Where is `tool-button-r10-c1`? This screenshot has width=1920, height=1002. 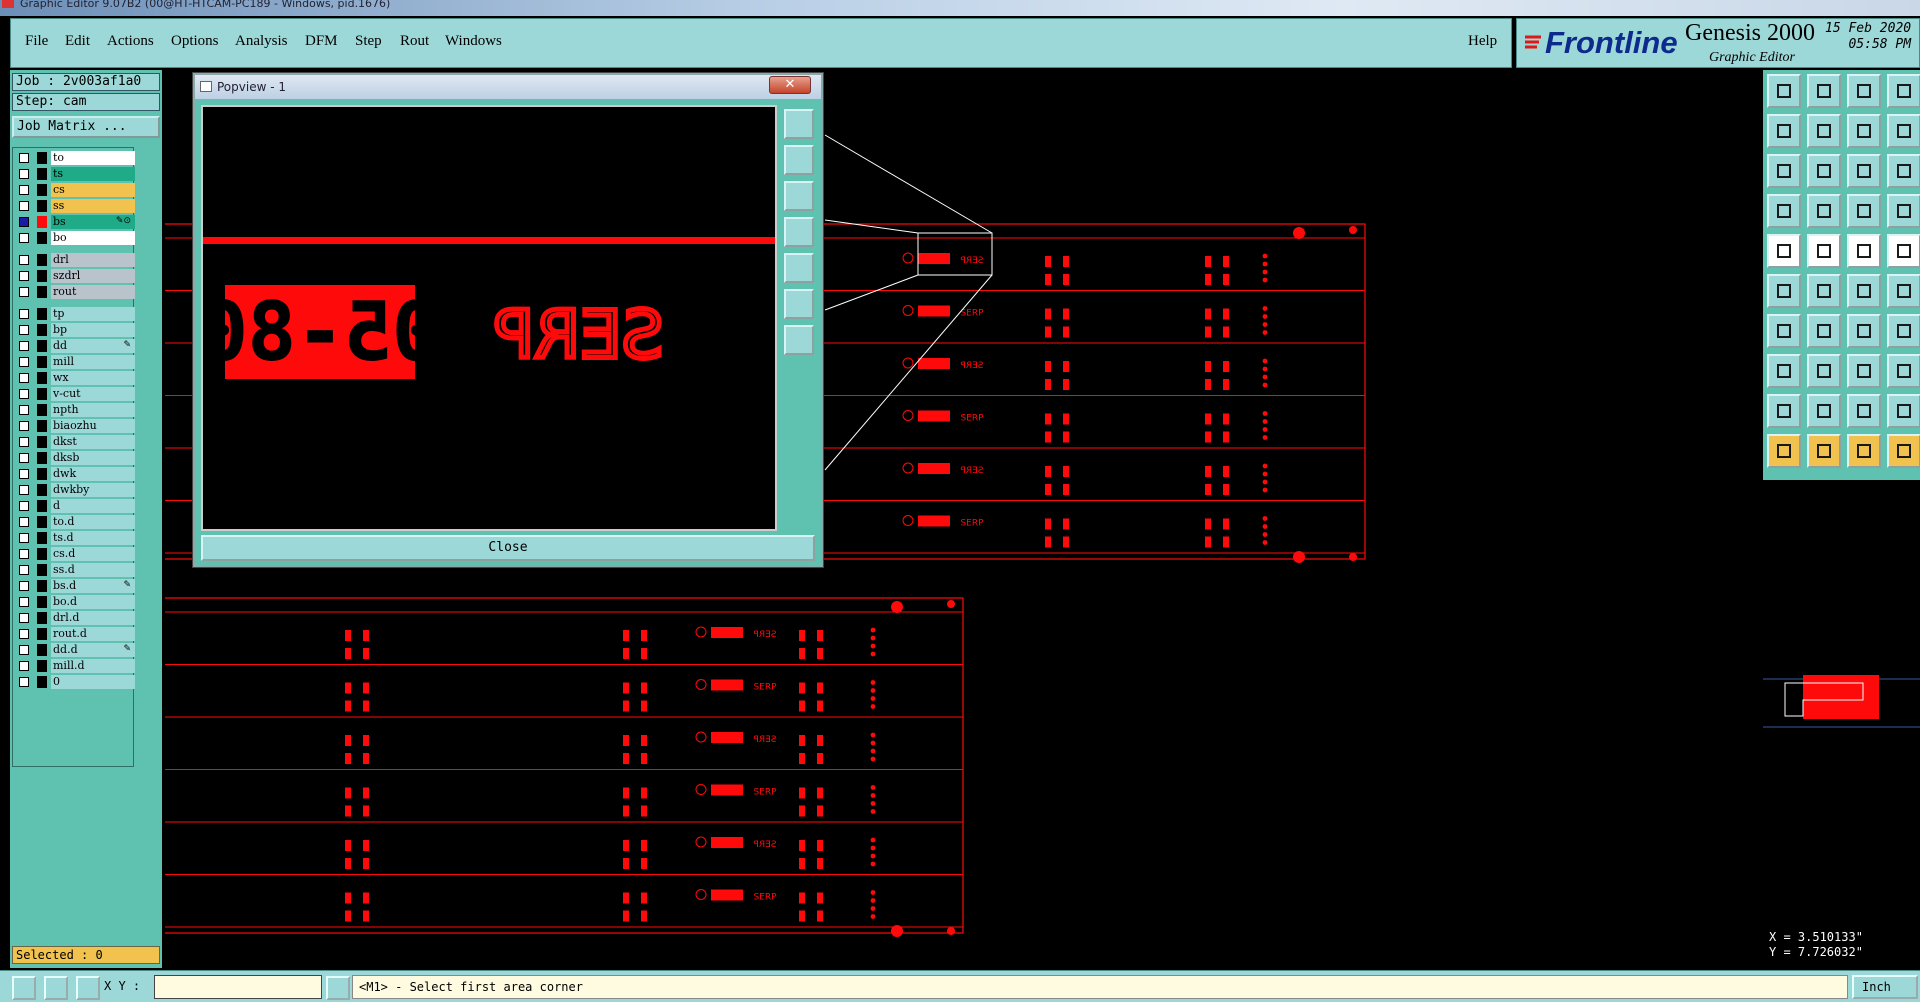 tool-button-r10-c1 is located at coordinates (1784, 451).